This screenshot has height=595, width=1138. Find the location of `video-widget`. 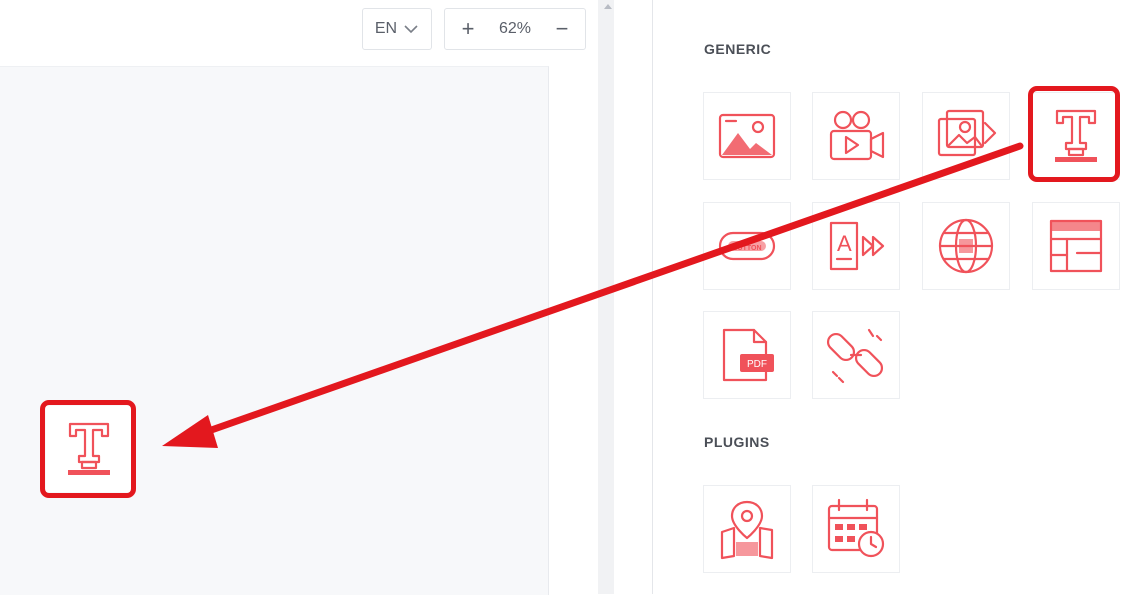

video-widget is located at coordinates (856, 136).